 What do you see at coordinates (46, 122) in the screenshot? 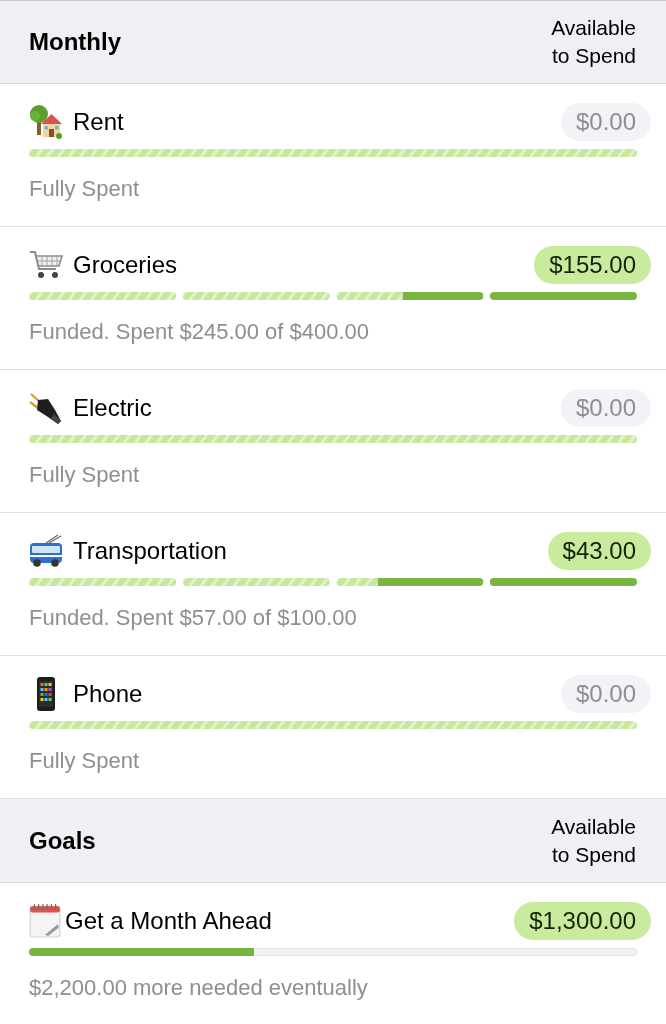
I see `house-with-tree-icon` at bounding box center [46, 122].